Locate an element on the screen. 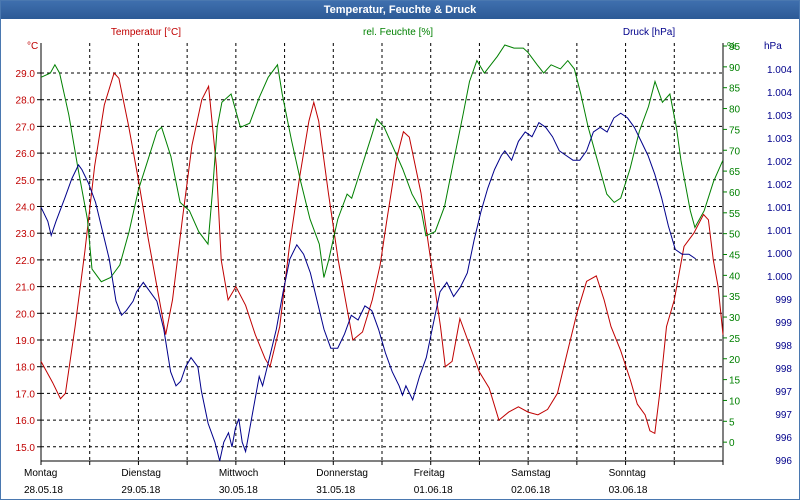 This screenshot has height=500, width=800. temperature-tick-label: 28.0 is located at coordinates (26, 101).